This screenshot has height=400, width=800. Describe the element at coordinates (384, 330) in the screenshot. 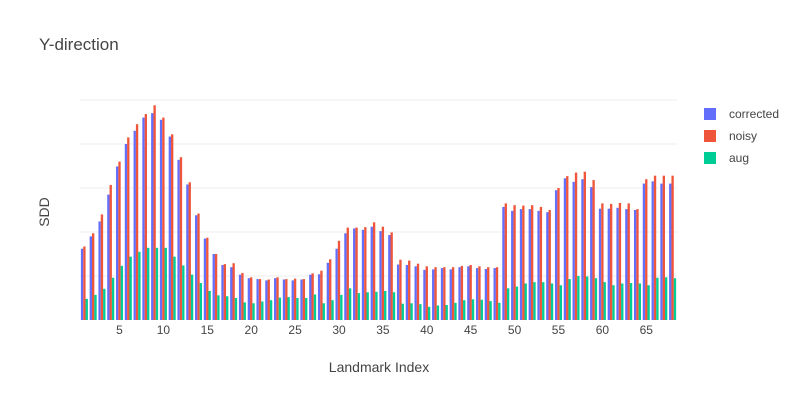

I see `x-axis-ticks: 5 10 15 20 25 30 35 40 45 50 55 60 65` at that location.